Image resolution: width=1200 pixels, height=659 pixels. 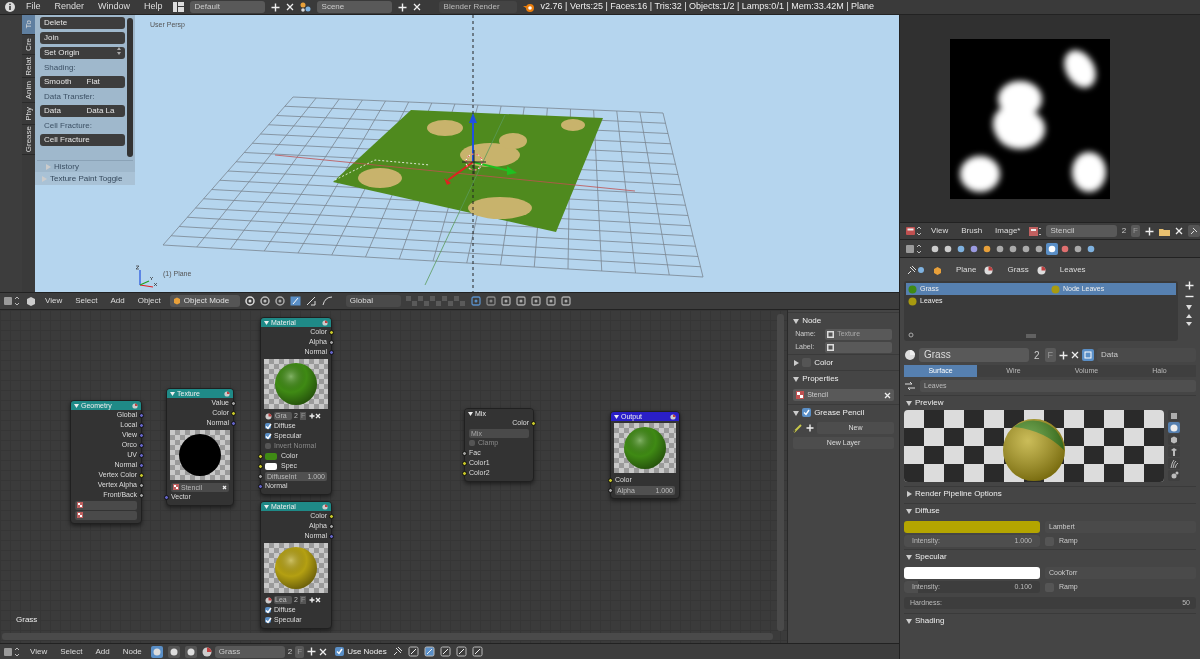 What do you see at coordinates (1008, 231) in the screenshot?
I see `menu-item: Image*` at bounding box center [1008, 231].